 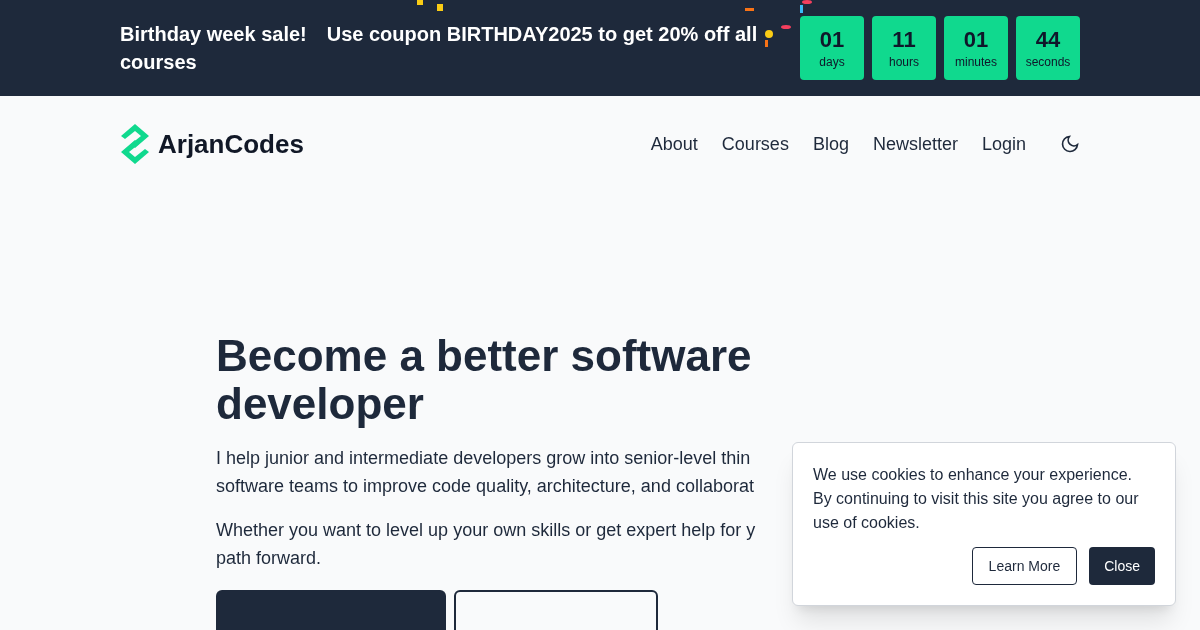 I want to click on logo-text: ArjanCodes, so click(x=231, y=144).